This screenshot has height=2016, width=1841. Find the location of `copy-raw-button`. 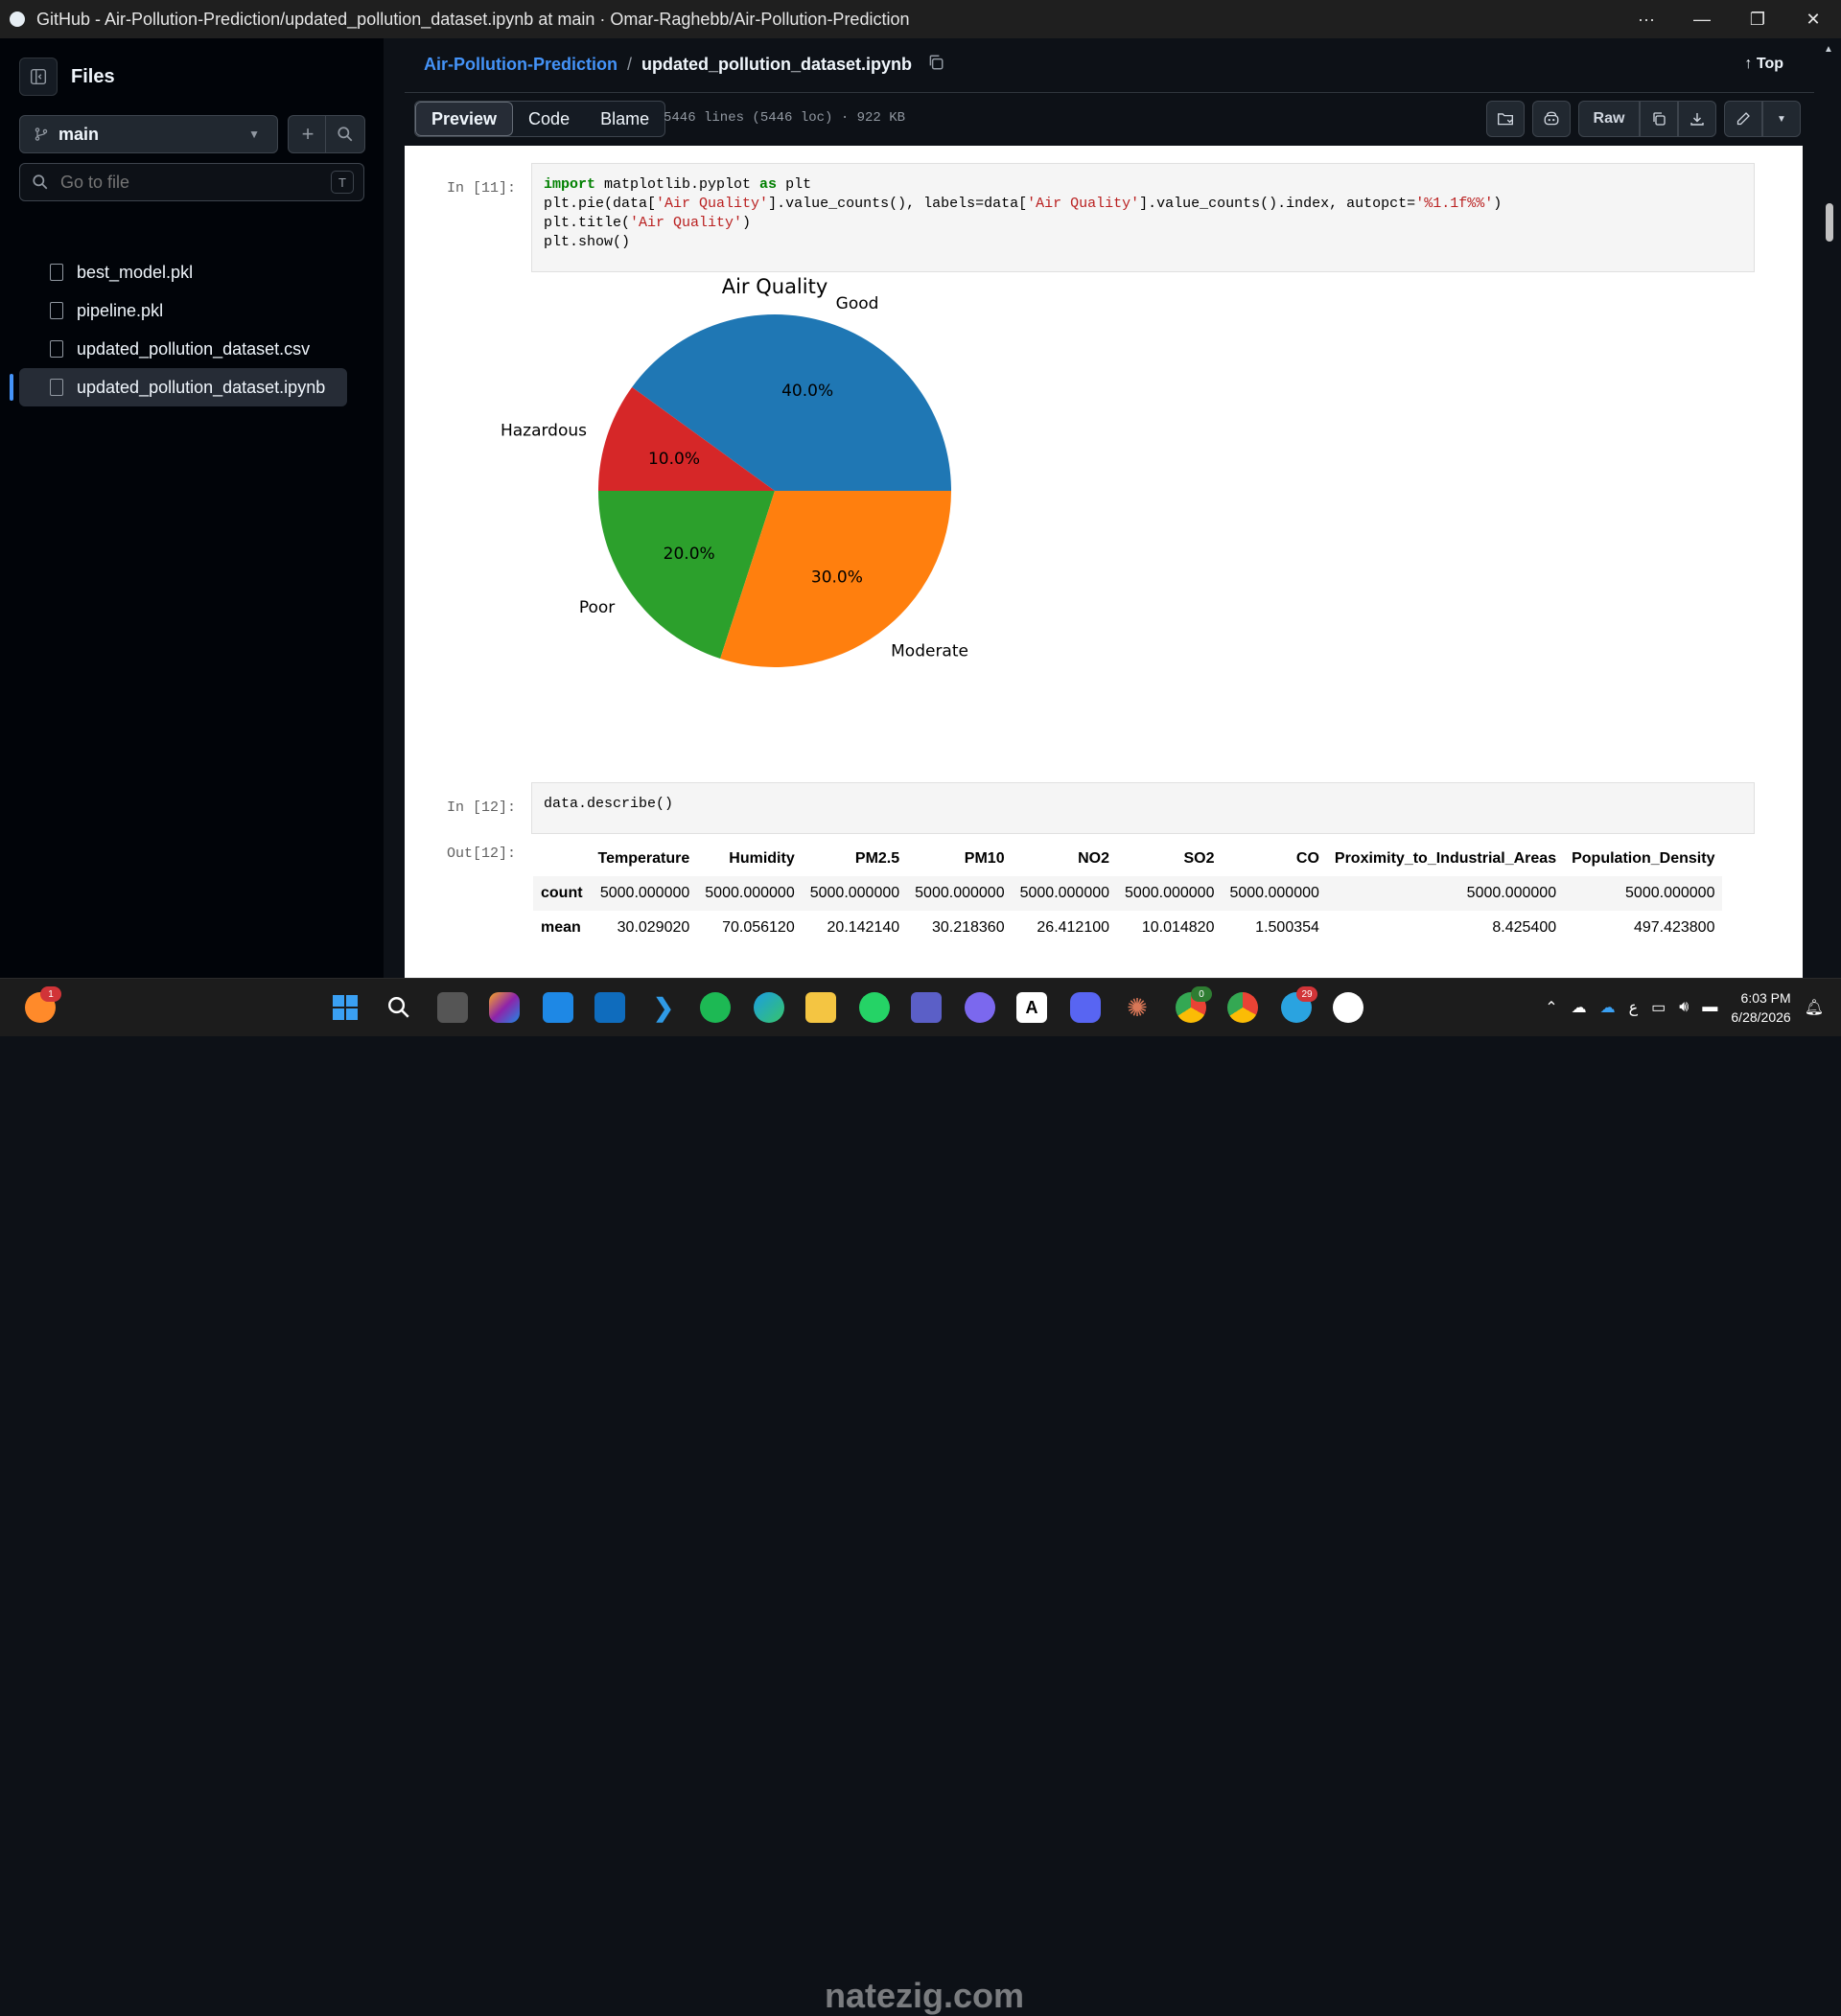

copy-raw-button is located at coordinates (1659, 119).